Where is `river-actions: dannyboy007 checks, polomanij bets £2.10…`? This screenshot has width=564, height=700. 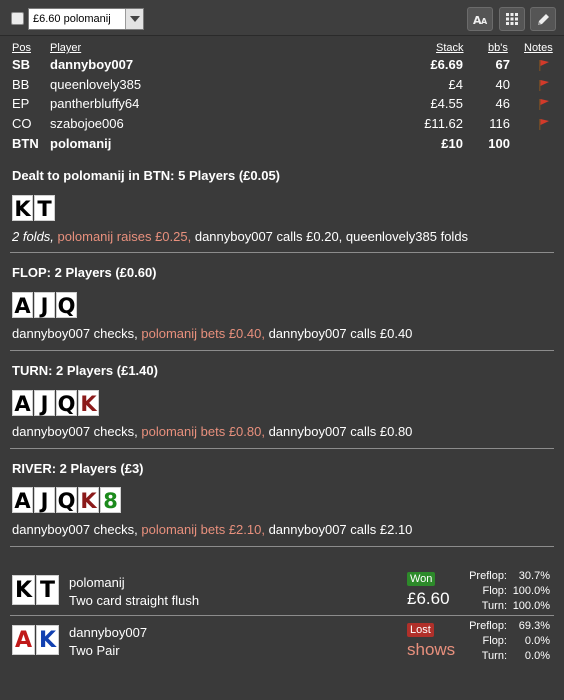 river-actions: dannyboy007 checks, polomanij bets £2.10… is located at coordinates (212, 529).